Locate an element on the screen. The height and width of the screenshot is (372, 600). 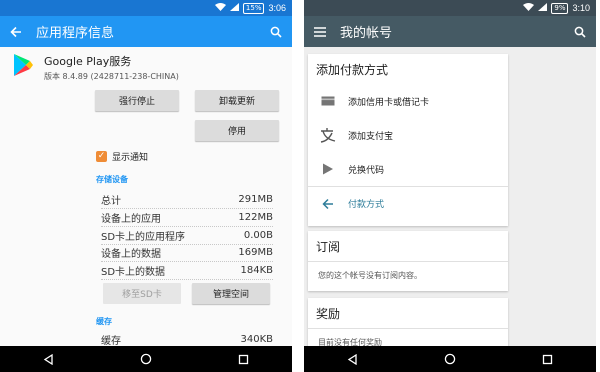
storage-row-device-app: 设备上的应用 122MB is located at coordinates (187, 218).